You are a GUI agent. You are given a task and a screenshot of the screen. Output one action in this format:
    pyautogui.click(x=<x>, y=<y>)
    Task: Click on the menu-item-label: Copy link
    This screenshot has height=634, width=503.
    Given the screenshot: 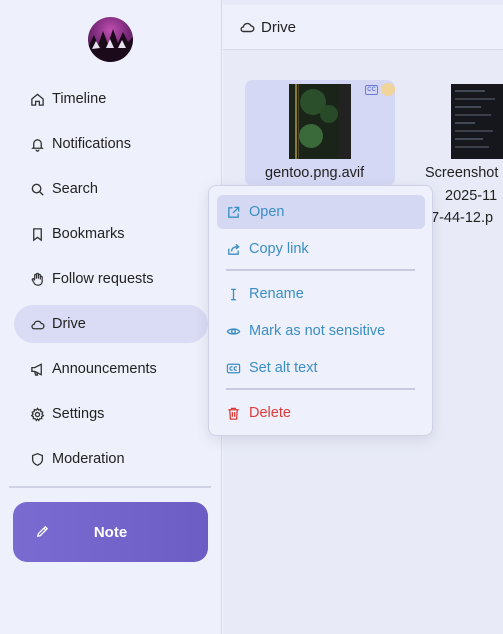 What is the action you would take?
    pyautogui.click(x=279, y=249)
    